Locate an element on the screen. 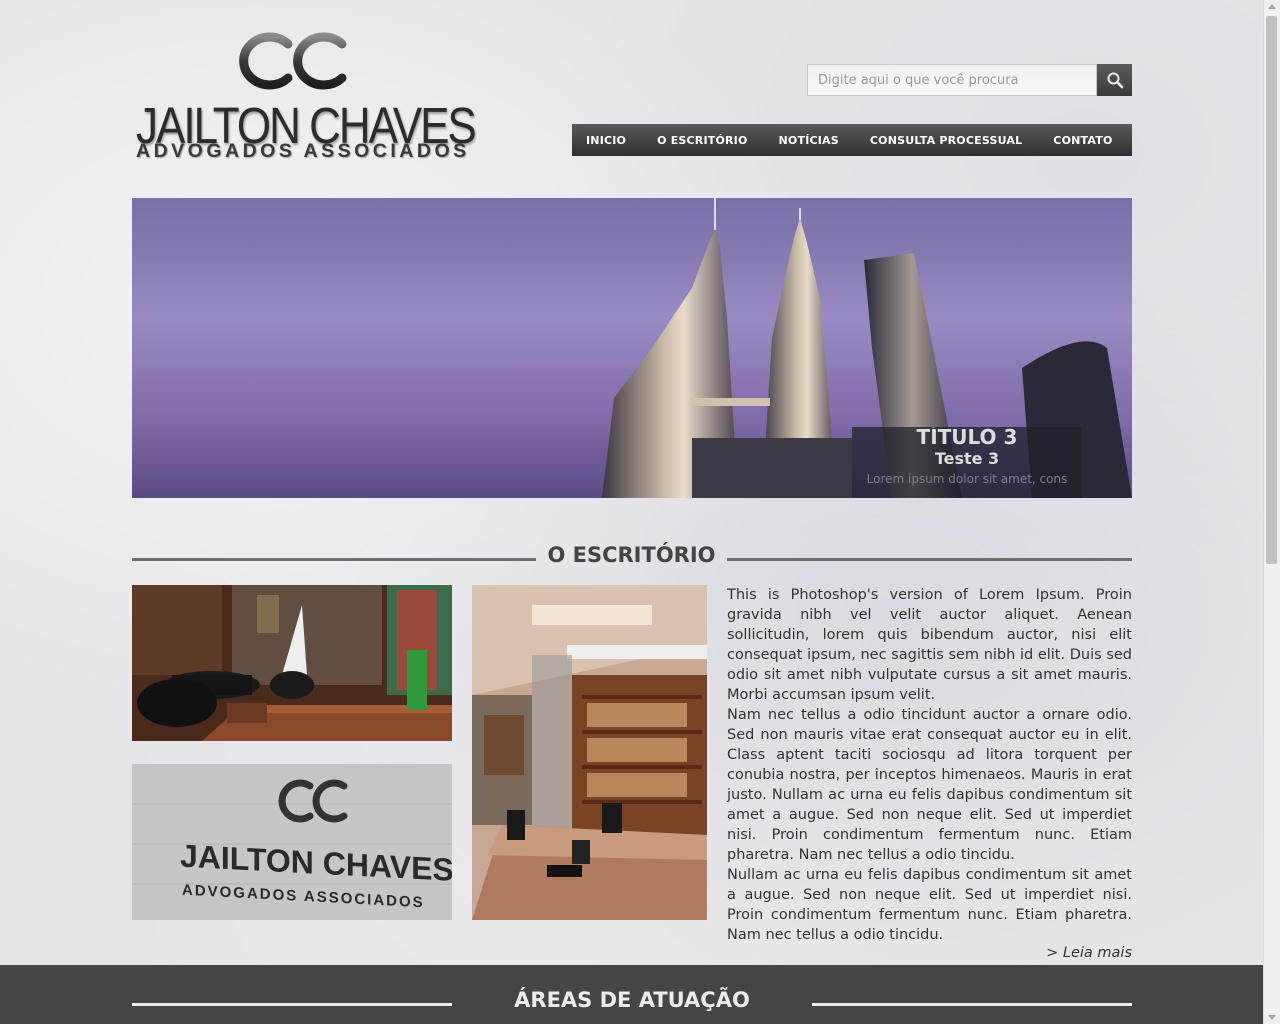  office-photo-meeting-room is located at coordinates (589, 752).